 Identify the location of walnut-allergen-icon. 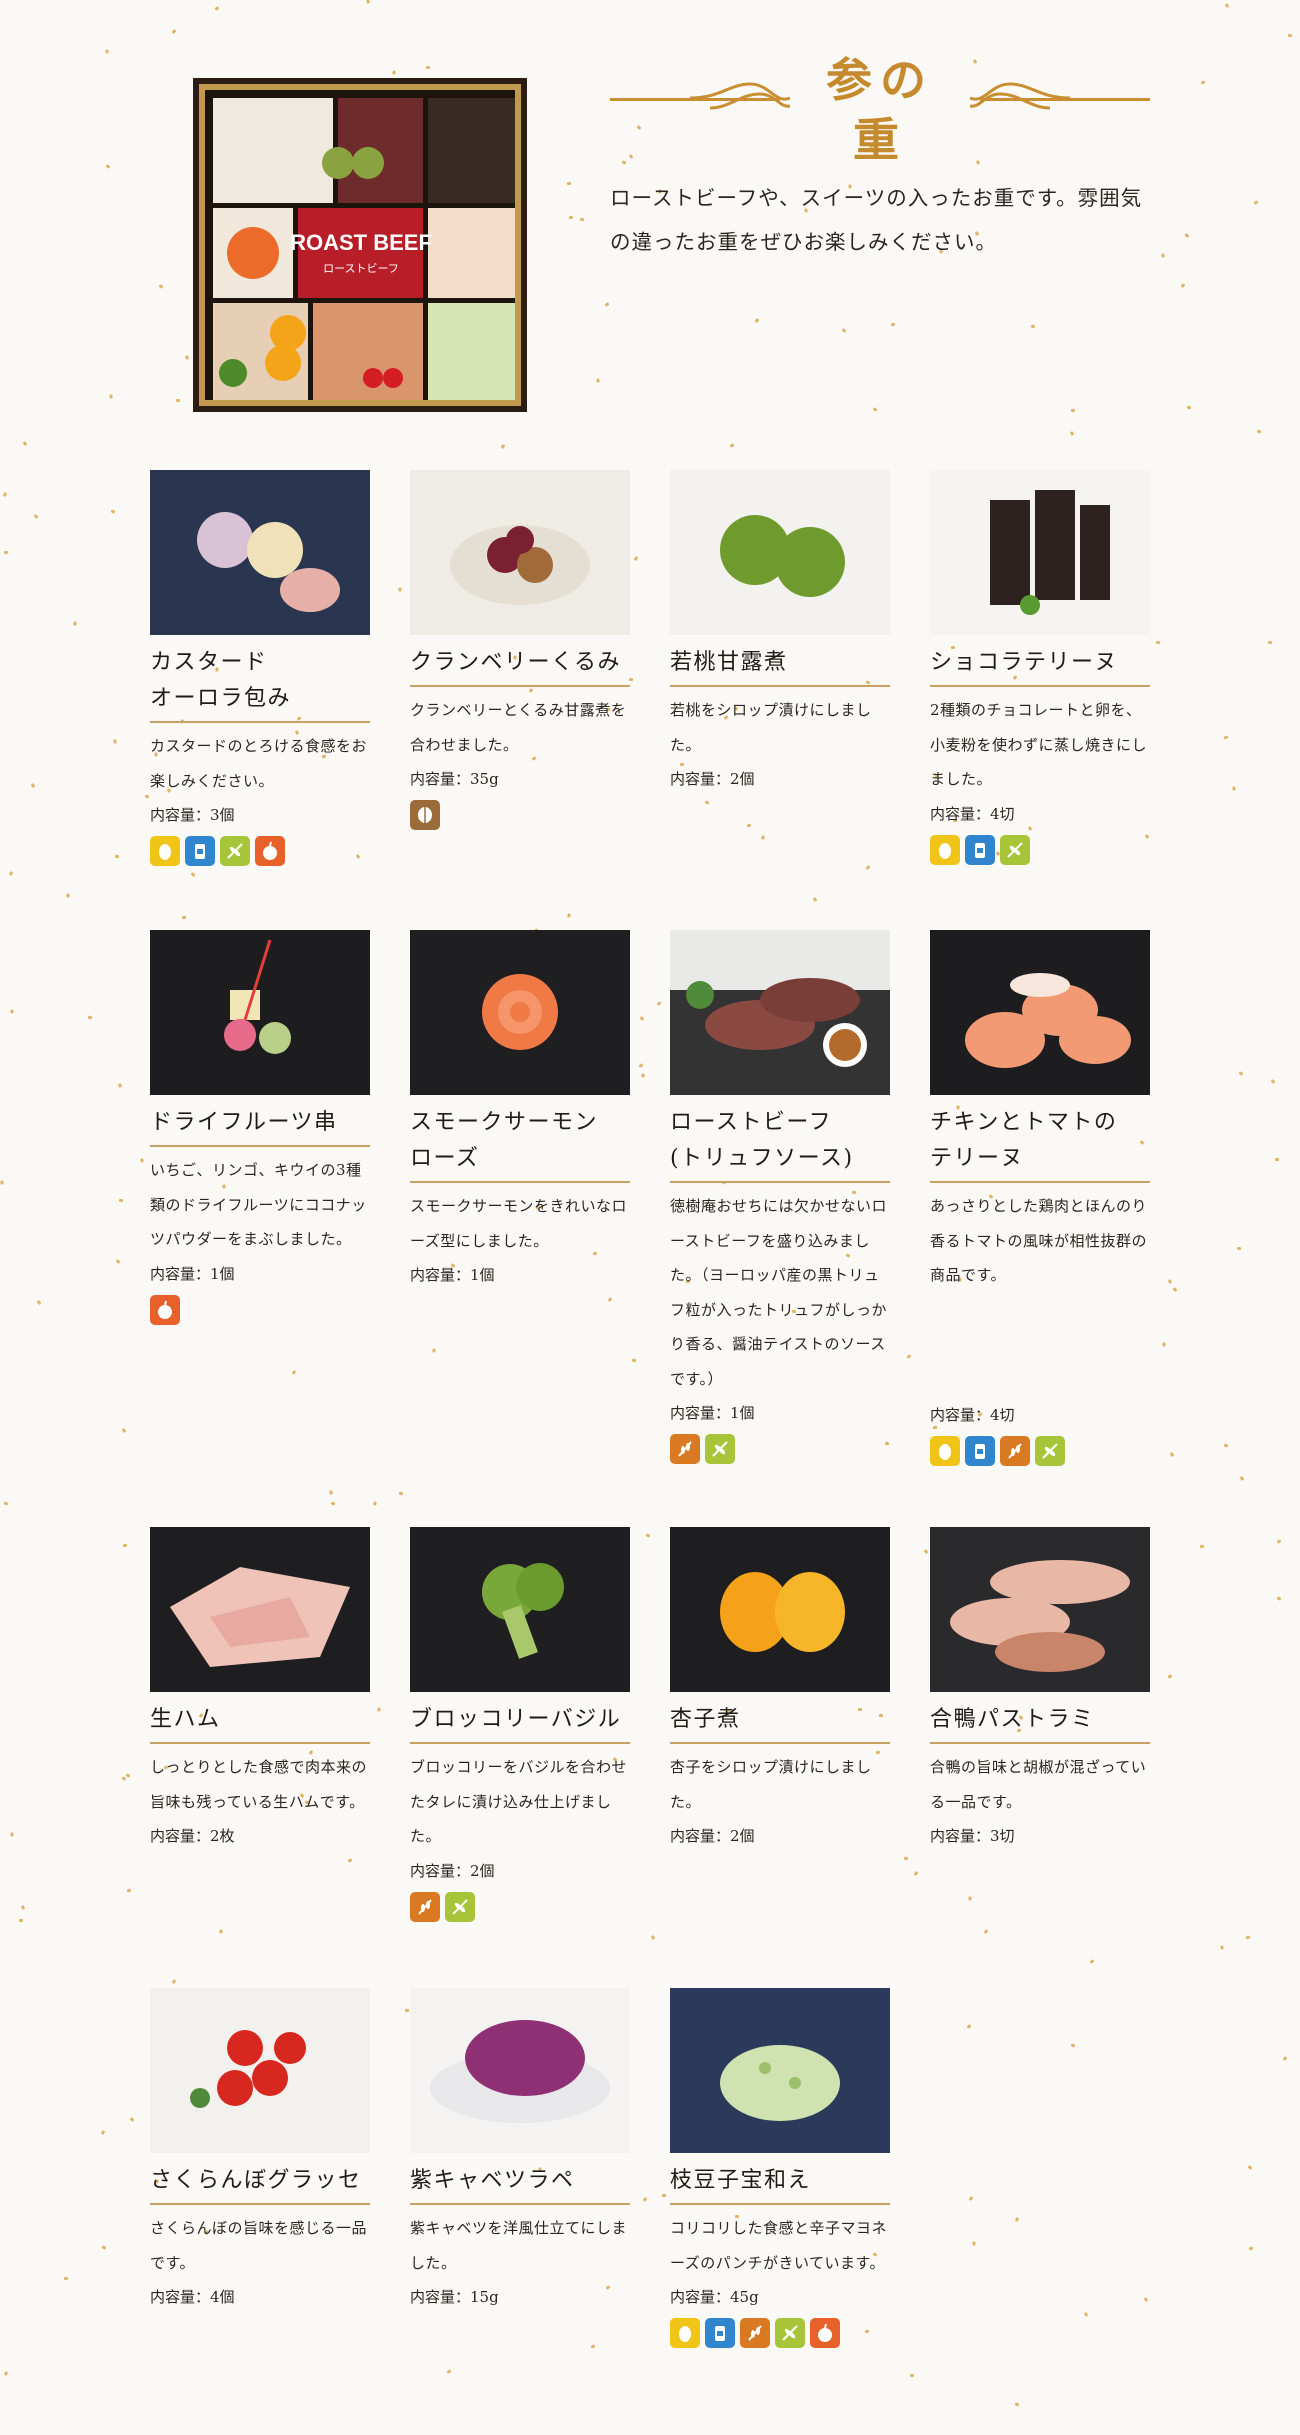
(425, 815).